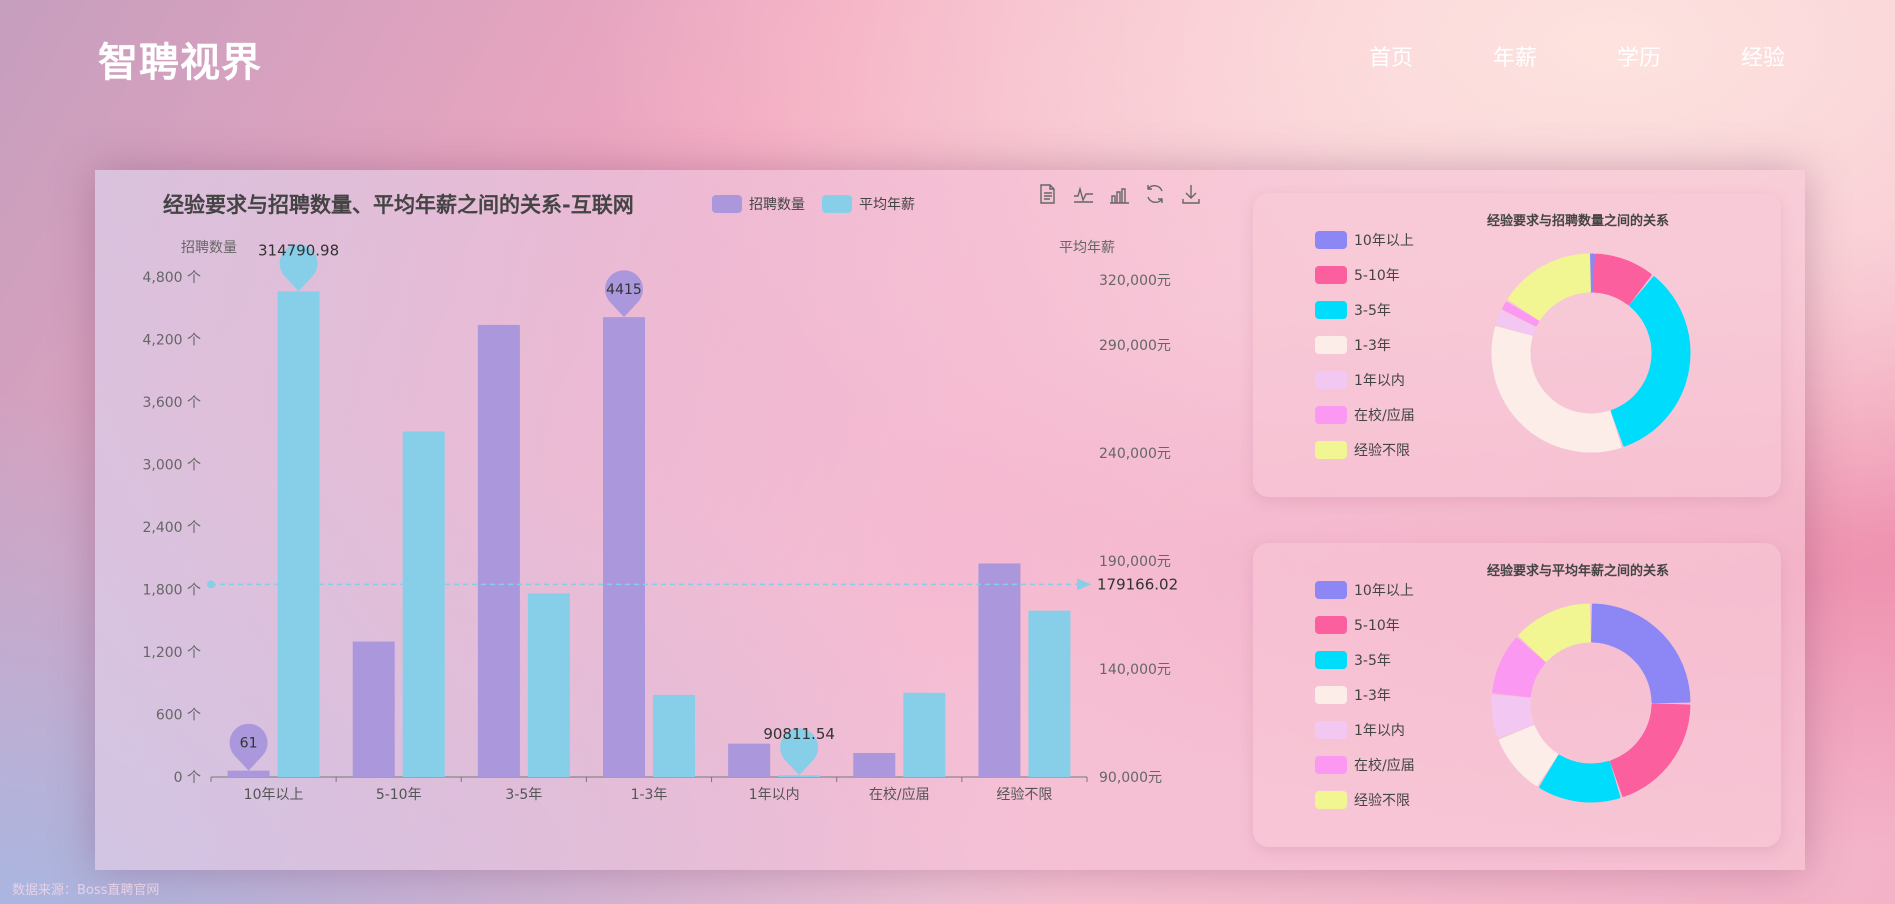 The width and height of the screenshot is (1895, 904). Describe the element at coordinates (1372, 661) in the screenshot. I see `pie-salary-legend-label: 3-5年` at that location.